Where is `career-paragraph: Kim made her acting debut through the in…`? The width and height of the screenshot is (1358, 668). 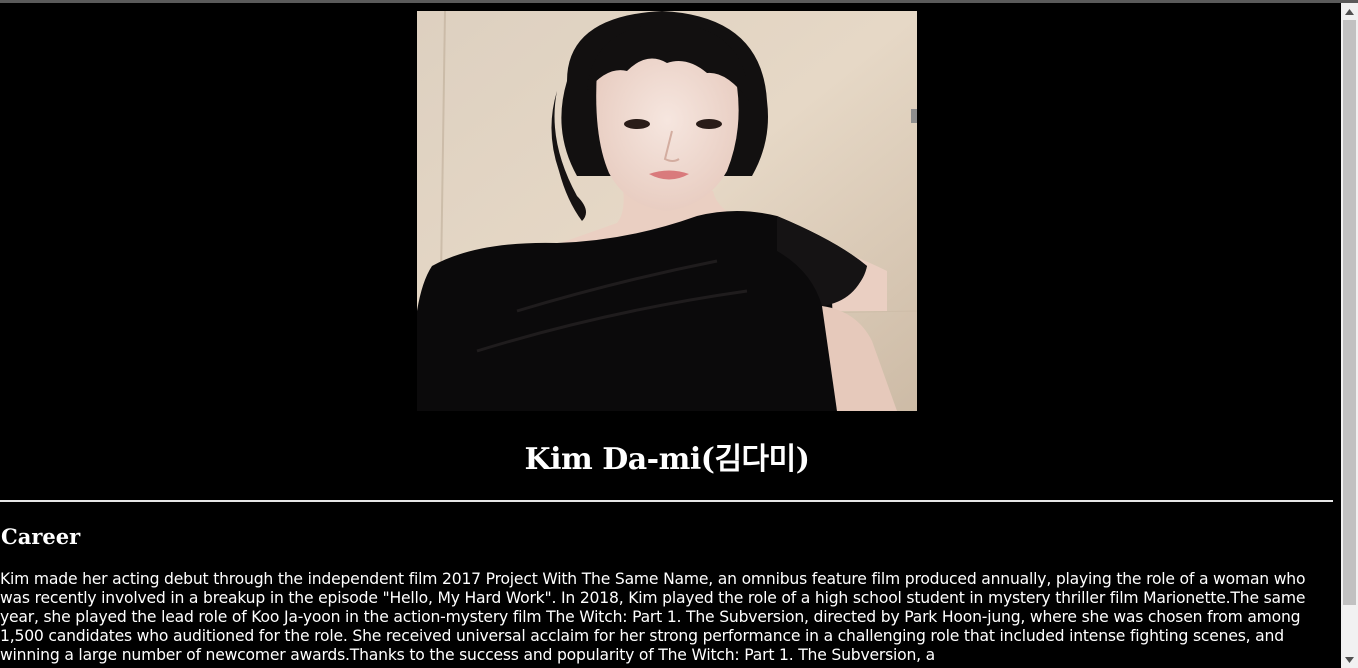 career-paragraph: Kim made her acting debut through the in… is located at coordinates (653, 617).